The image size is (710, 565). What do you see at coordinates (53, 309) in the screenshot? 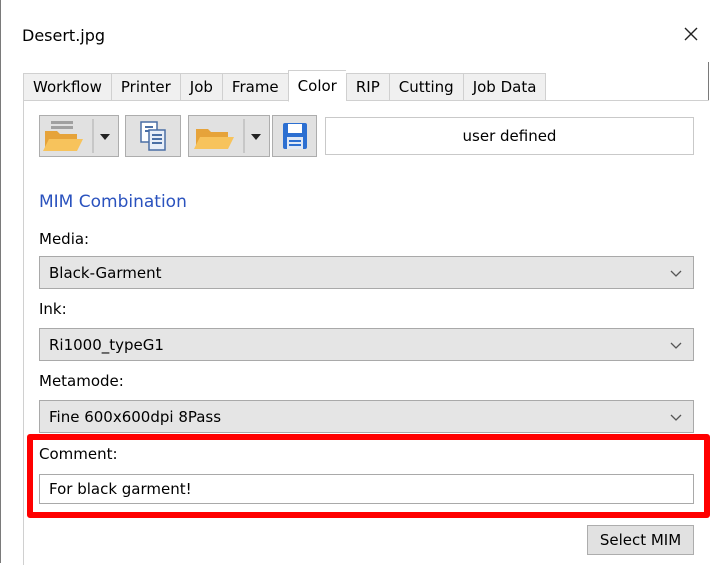
I see `ink-label: Ink:` at bounding box center [53, 309].